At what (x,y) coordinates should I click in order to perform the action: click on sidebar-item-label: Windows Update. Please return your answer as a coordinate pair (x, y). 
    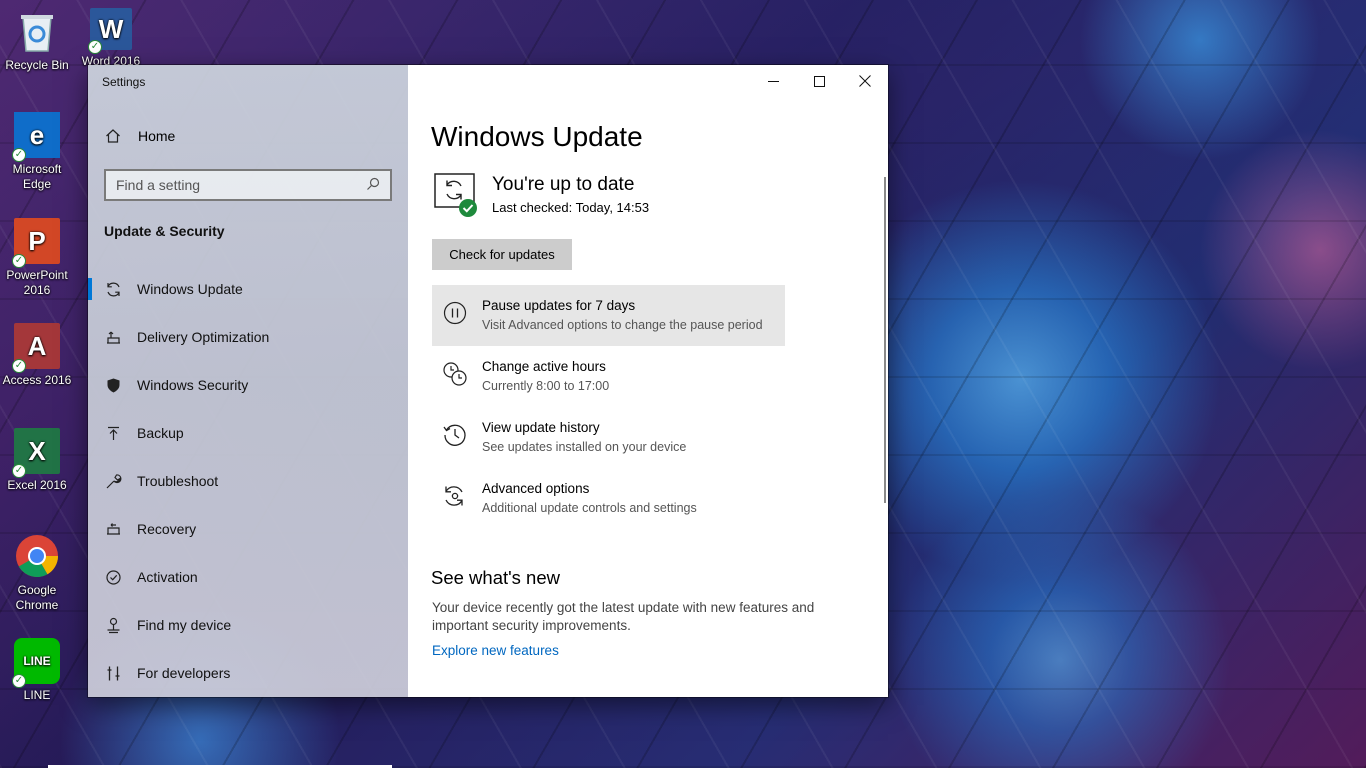
    Looking at the image, I should click on (190, 289).